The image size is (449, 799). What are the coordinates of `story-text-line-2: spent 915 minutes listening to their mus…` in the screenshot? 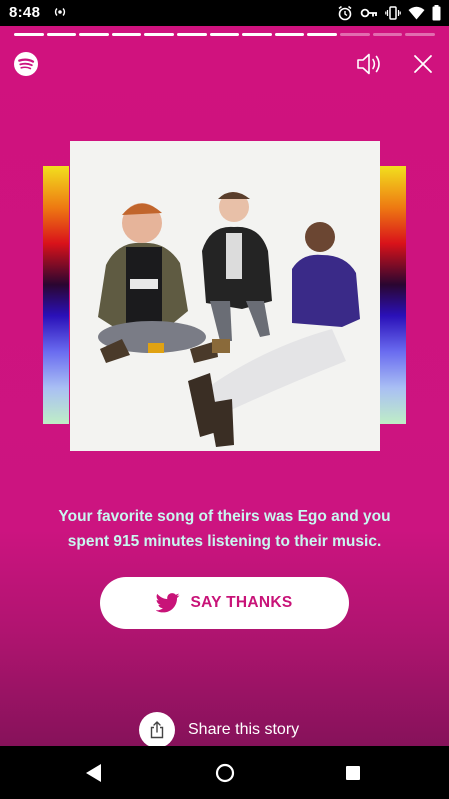 It's located at (224, 541).